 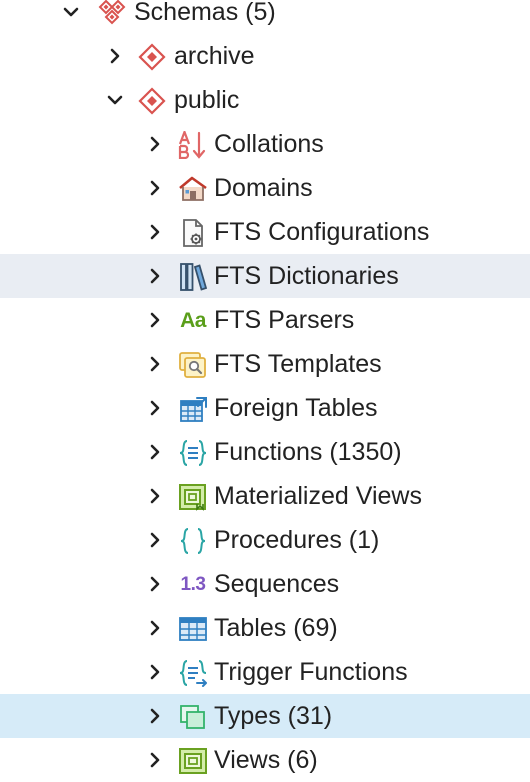 What do you see at coordinates (318, 496) in the screenshot?
I see `tree-node-label: Materialized Views` at bounding box center [318, 496].